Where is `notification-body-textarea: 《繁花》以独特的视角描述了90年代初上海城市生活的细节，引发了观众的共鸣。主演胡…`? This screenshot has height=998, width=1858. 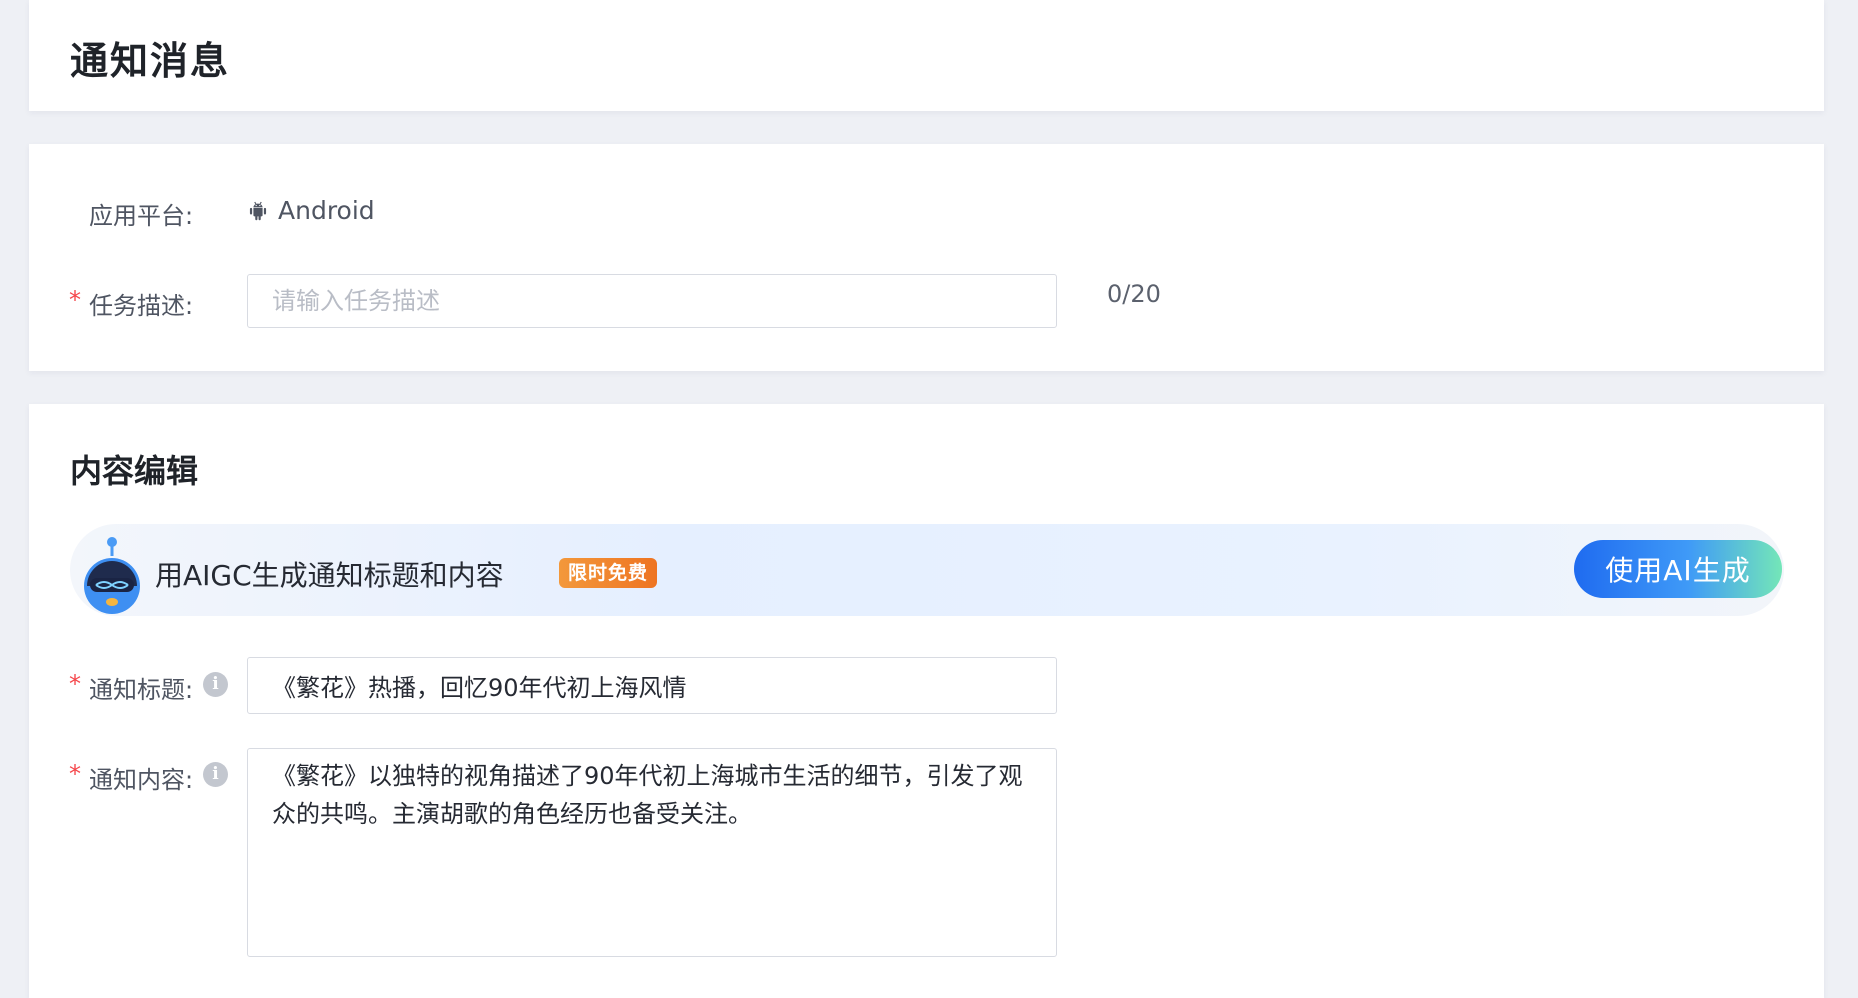
notification-body-textarea: 《繁花》以独特的视角描述了90年代初上海城市生活的细节，引发了观众的共鸣。主演胡… is located at coordinates (652, 852).